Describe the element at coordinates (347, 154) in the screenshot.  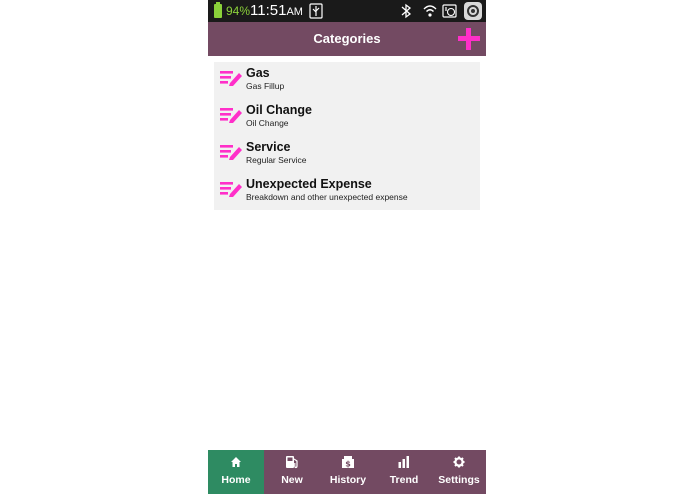
I see `list-item-service: Service Regular Service` at that location.